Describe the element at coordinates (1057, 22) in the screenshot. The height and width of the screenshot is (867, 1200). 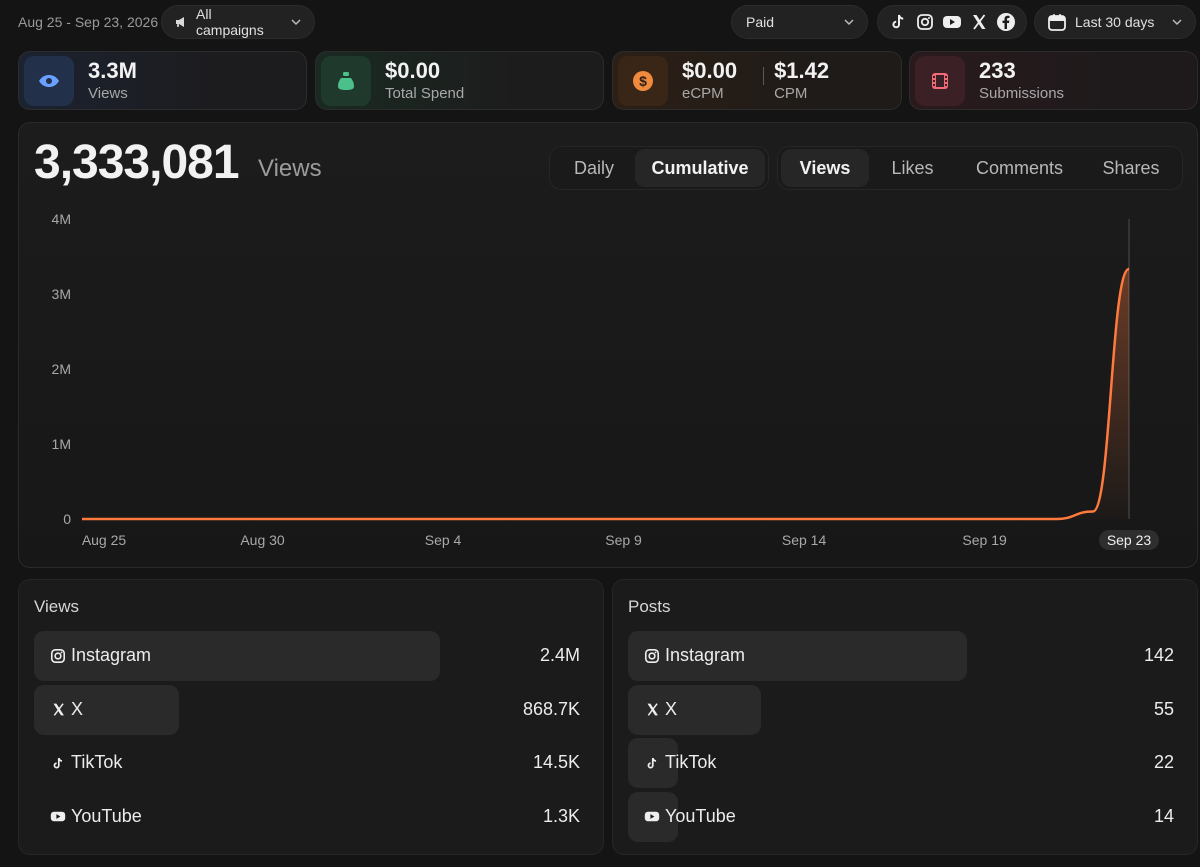
I see `calendar-icon` at that location.